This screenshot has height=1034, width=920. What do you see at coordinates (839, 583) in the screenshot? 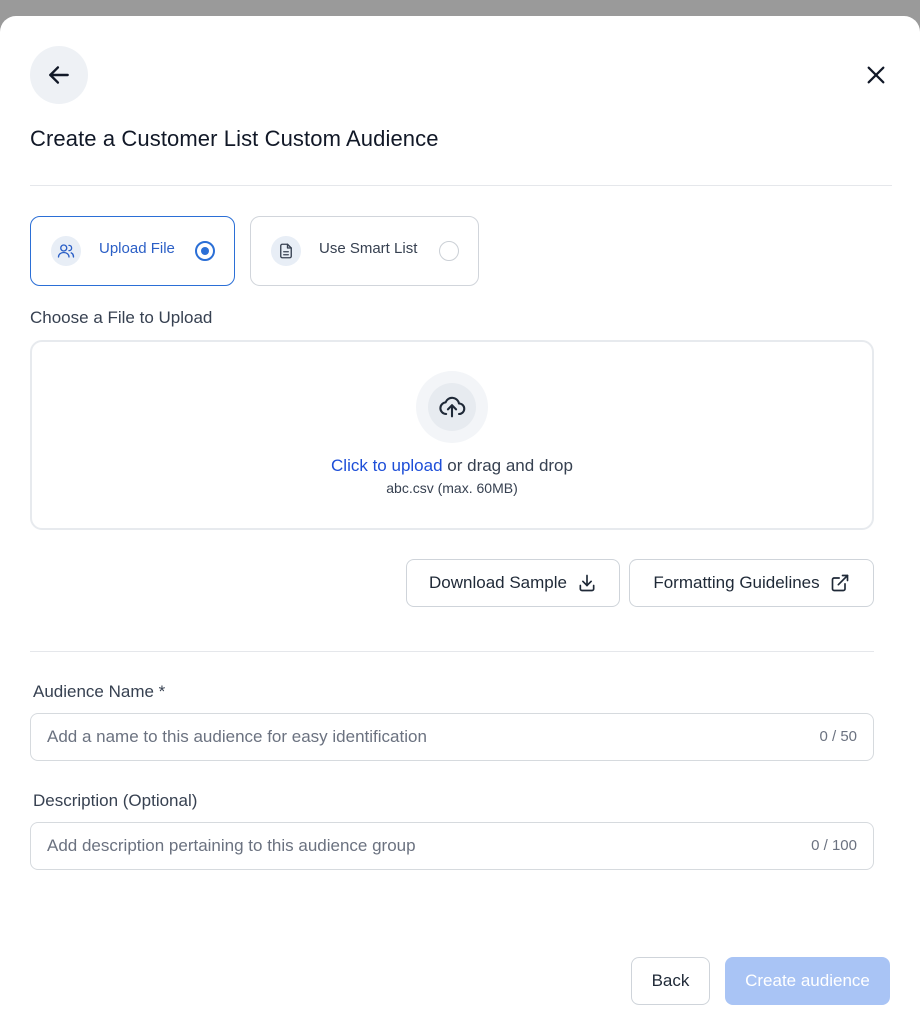
I see `external-link-icon` at bounding box center [839, 583].